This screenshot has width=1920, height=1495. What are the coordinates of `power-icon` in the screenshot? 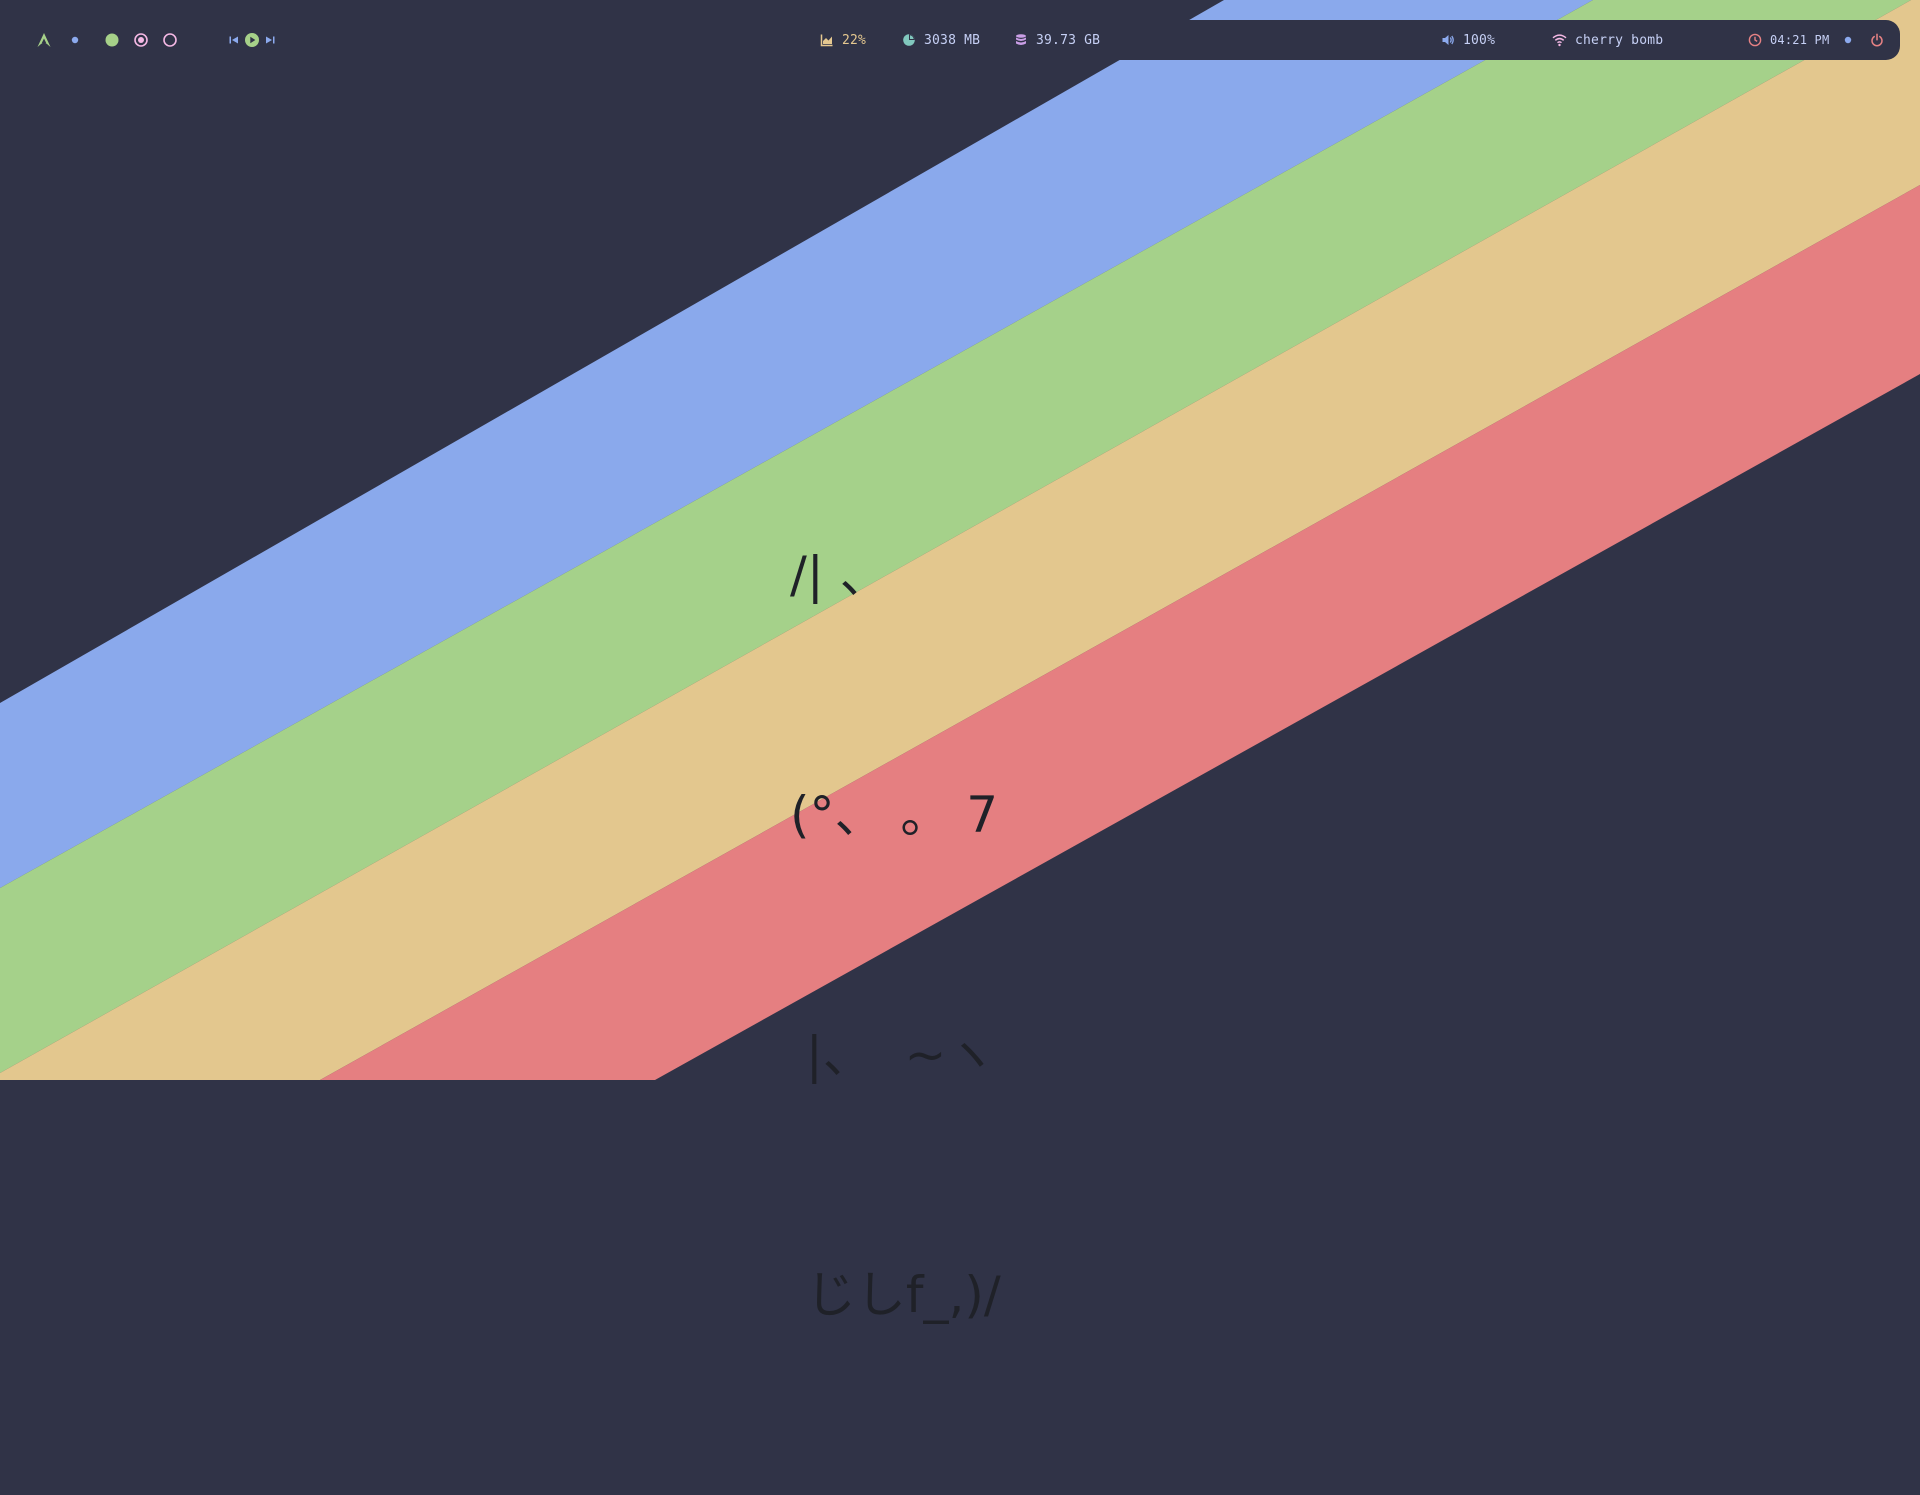 It's located at (1877, 40).